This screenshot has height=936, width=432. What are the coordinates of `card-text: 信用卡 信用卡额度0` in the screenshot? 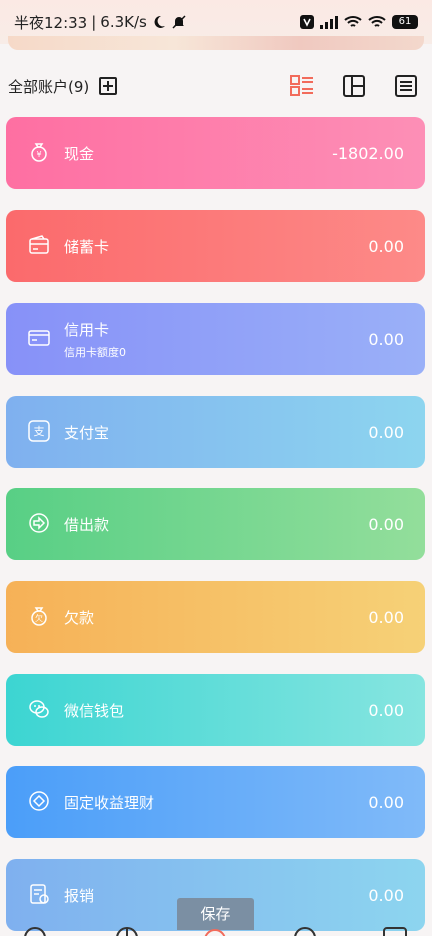 It's located at (95, 339).